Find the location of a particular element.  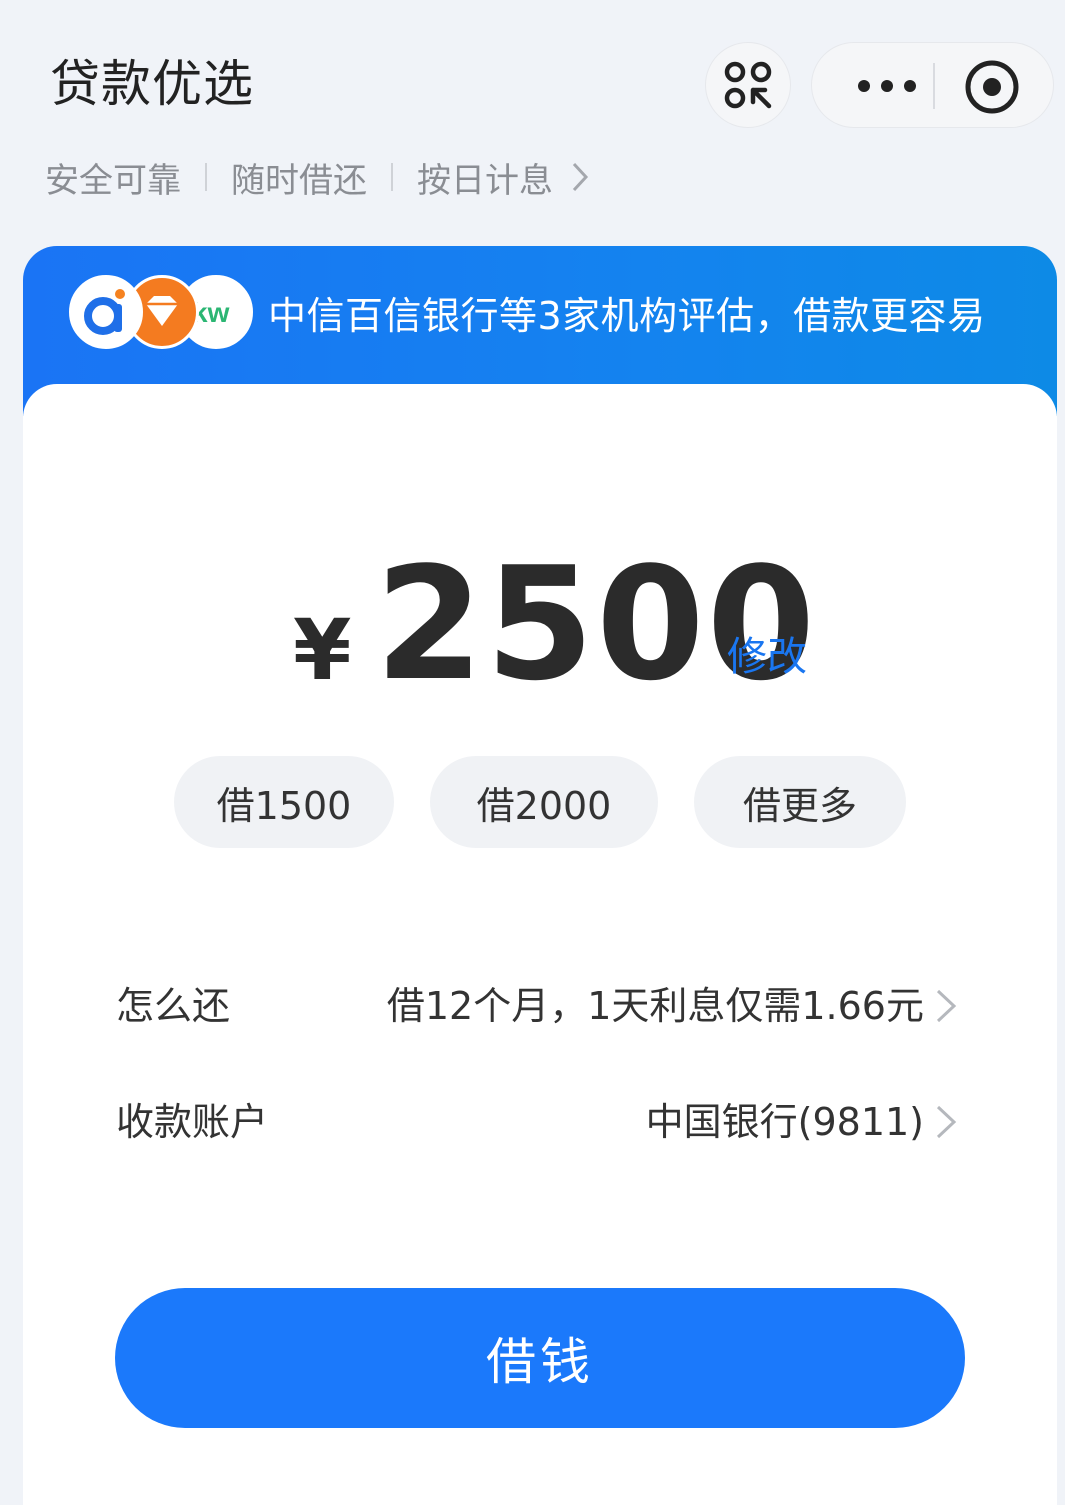

quick-amount-2000: 借2000 is located at coordinates (544, 802).